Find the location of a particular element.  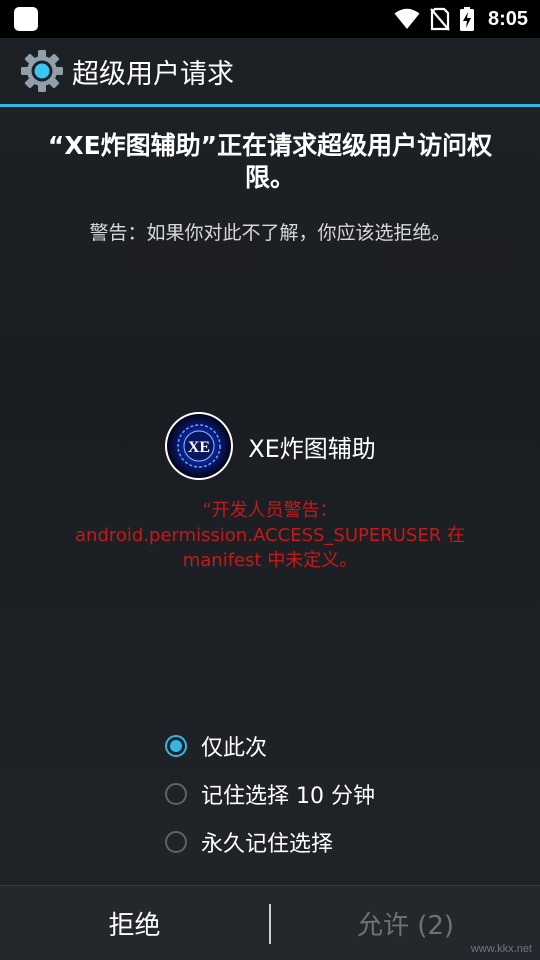

no-sim-icon is located at coordinates (440, 19).